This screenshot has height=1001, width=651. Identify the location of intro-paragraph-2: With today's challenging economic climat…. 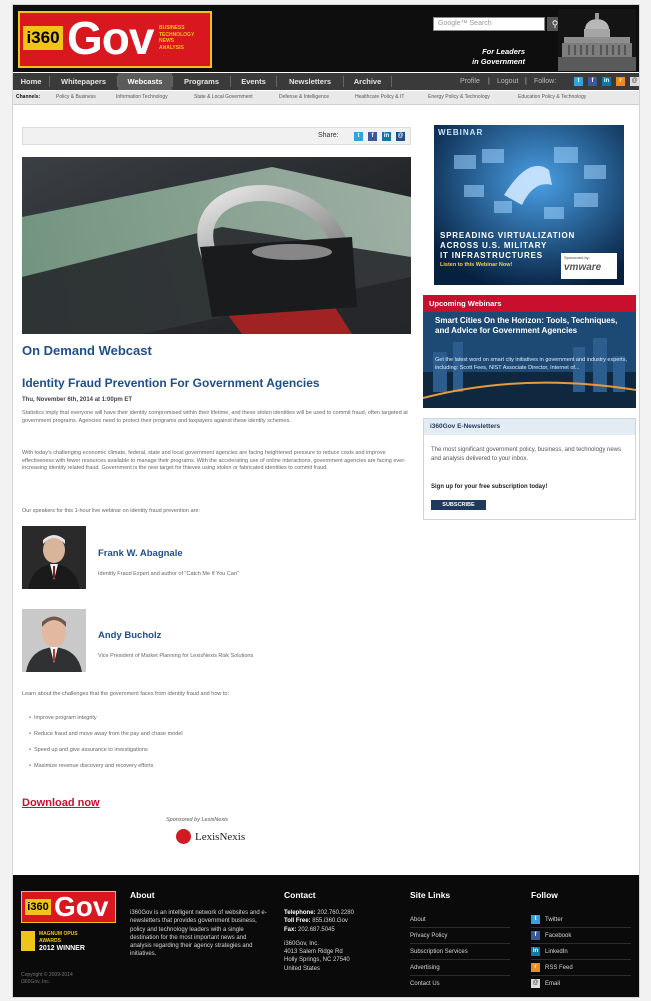
(214, 460).